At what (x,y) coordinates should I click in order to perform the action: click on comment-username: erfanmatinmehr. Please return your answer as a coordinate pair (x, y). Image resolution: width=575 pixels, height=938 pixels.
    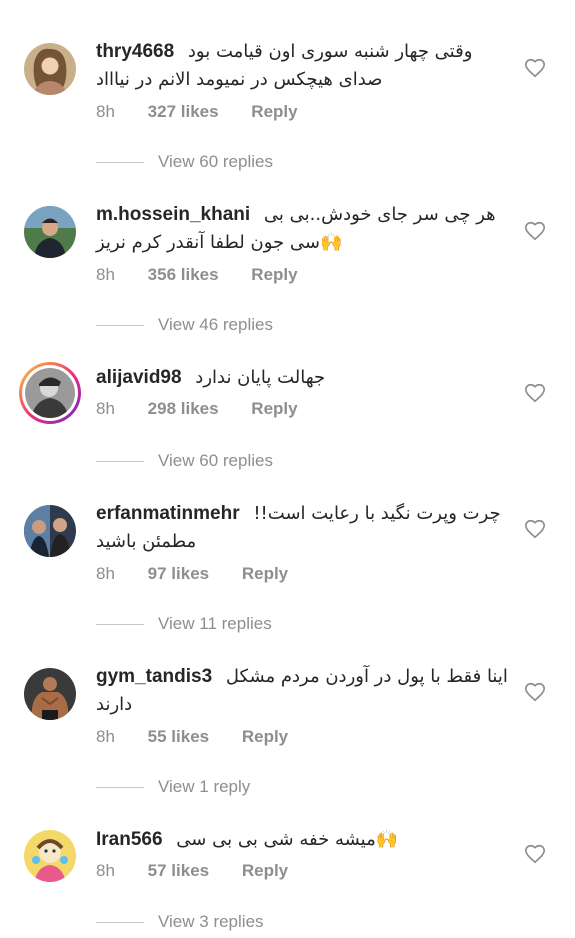
    Looking at the image, I should click on (168, 513).